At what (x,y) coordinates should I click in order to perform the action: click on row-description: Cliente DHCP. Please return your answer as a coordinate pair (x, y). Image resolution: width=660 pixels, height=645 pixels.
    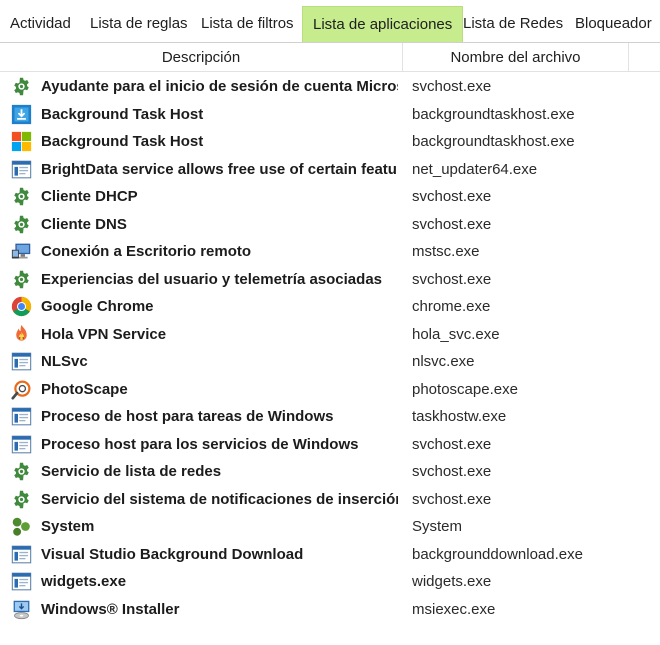
    Looking at the image, I should click on (89, 196).